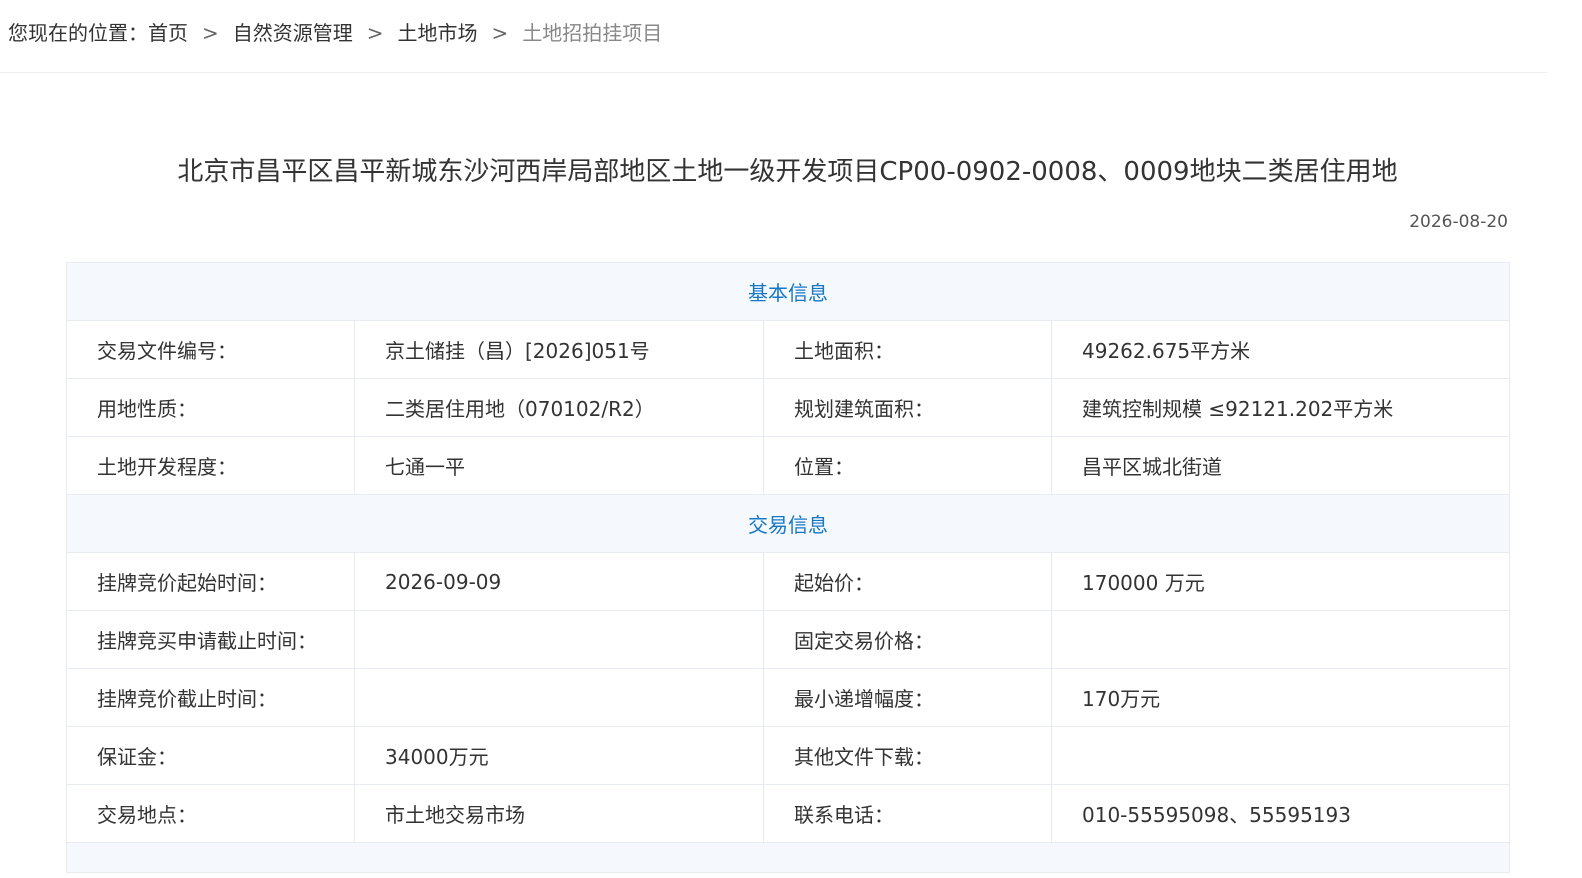 This screenshot has width=1582, height=878. What do you see at coordinates (907, 465) in the screenshot?
I see `field-label: 位置：` at bounding box center [907, 465].